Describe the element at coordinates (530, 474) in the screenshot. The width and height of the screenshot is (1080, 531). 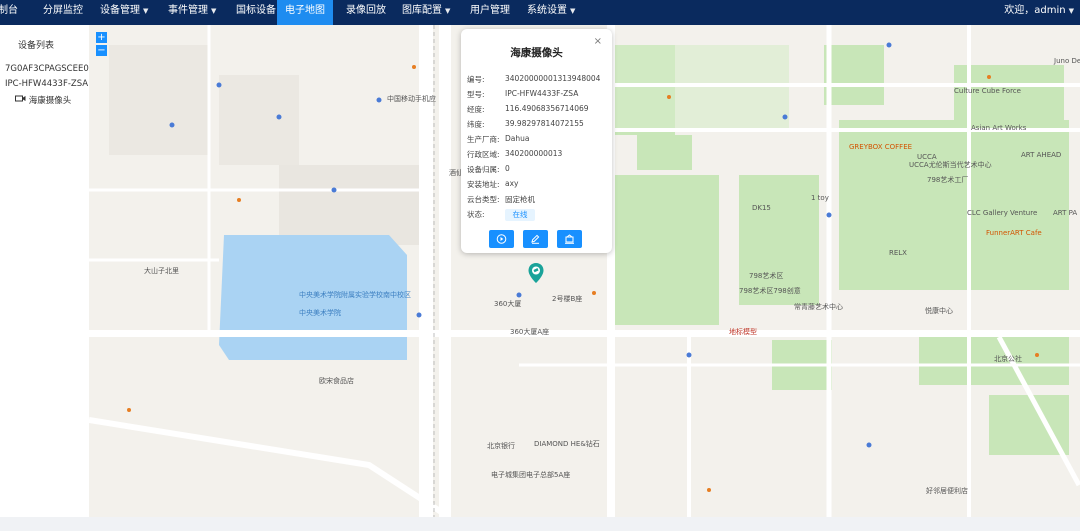
I see `map-label: 电子城集团电子总部5A座` at that location.